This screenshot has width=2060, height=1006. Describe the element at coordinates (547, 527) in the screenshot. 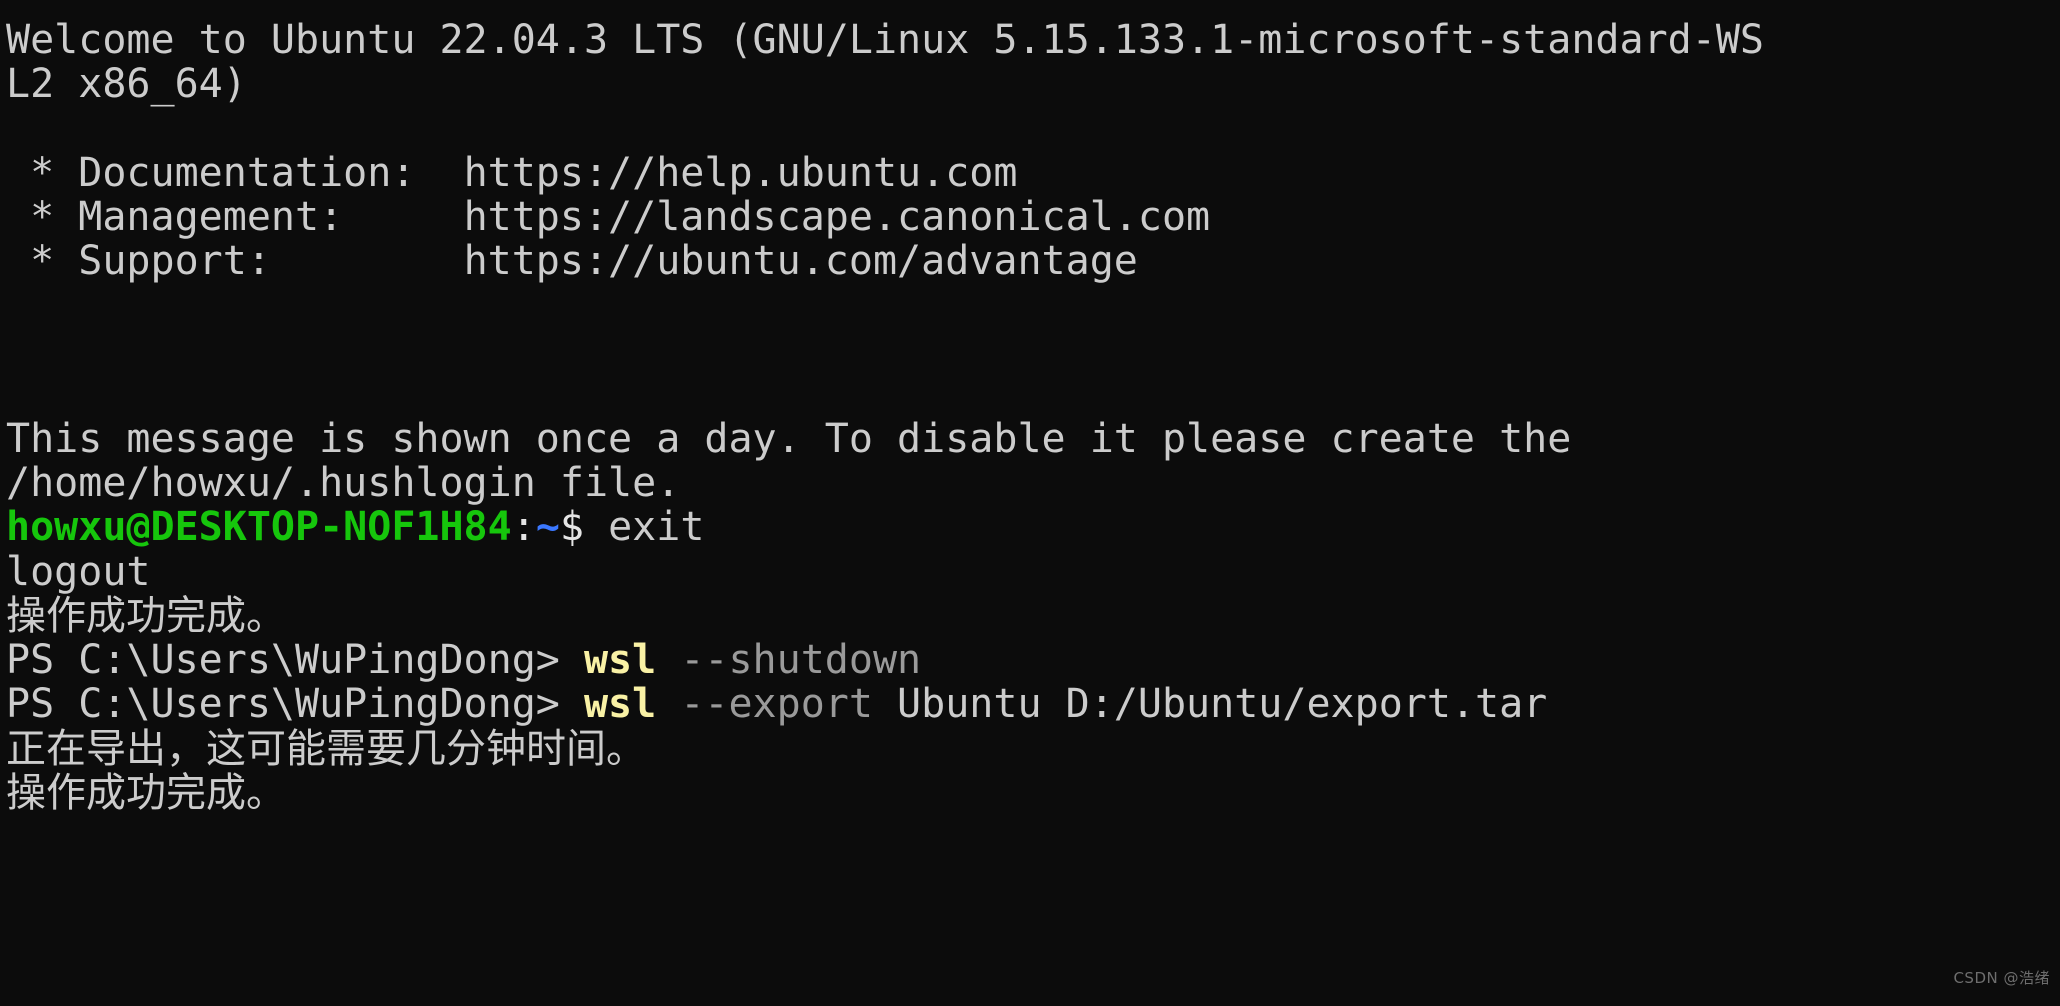

I see `bash-prompt-path: ~` at that location.